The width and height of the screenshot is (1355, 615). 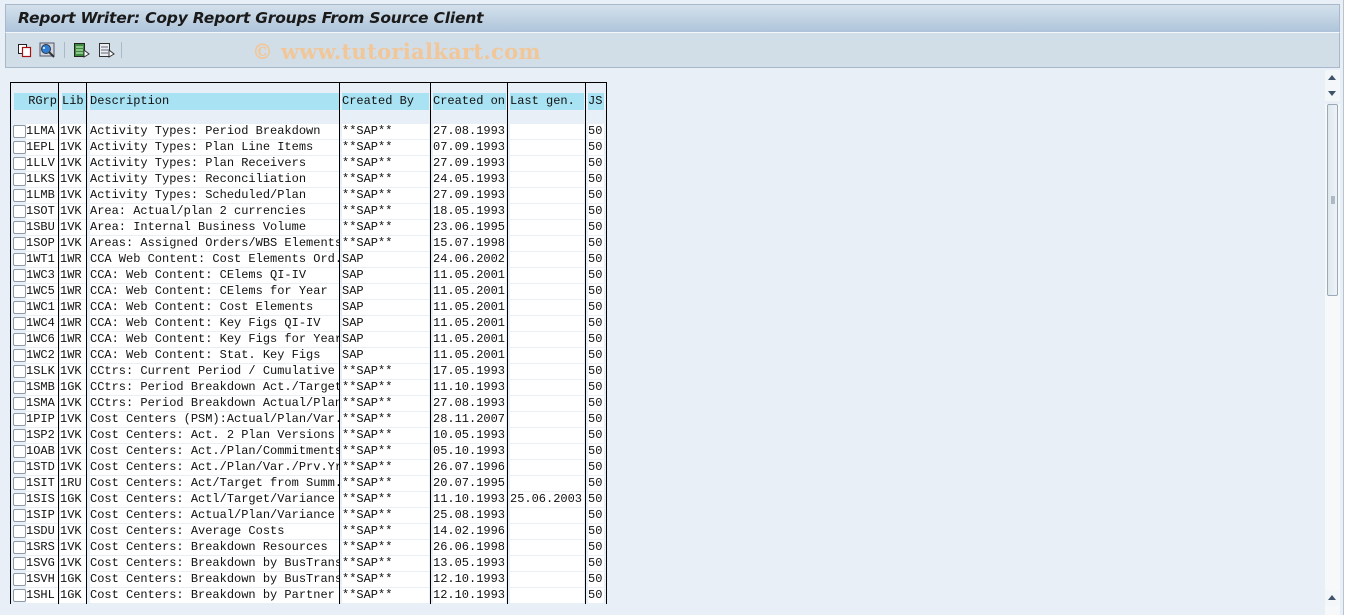 What do you see at coordinates (42, 580) in the screenshot?
I see `cell-rgrp: 1SVH` at bounding box center [42, 580].